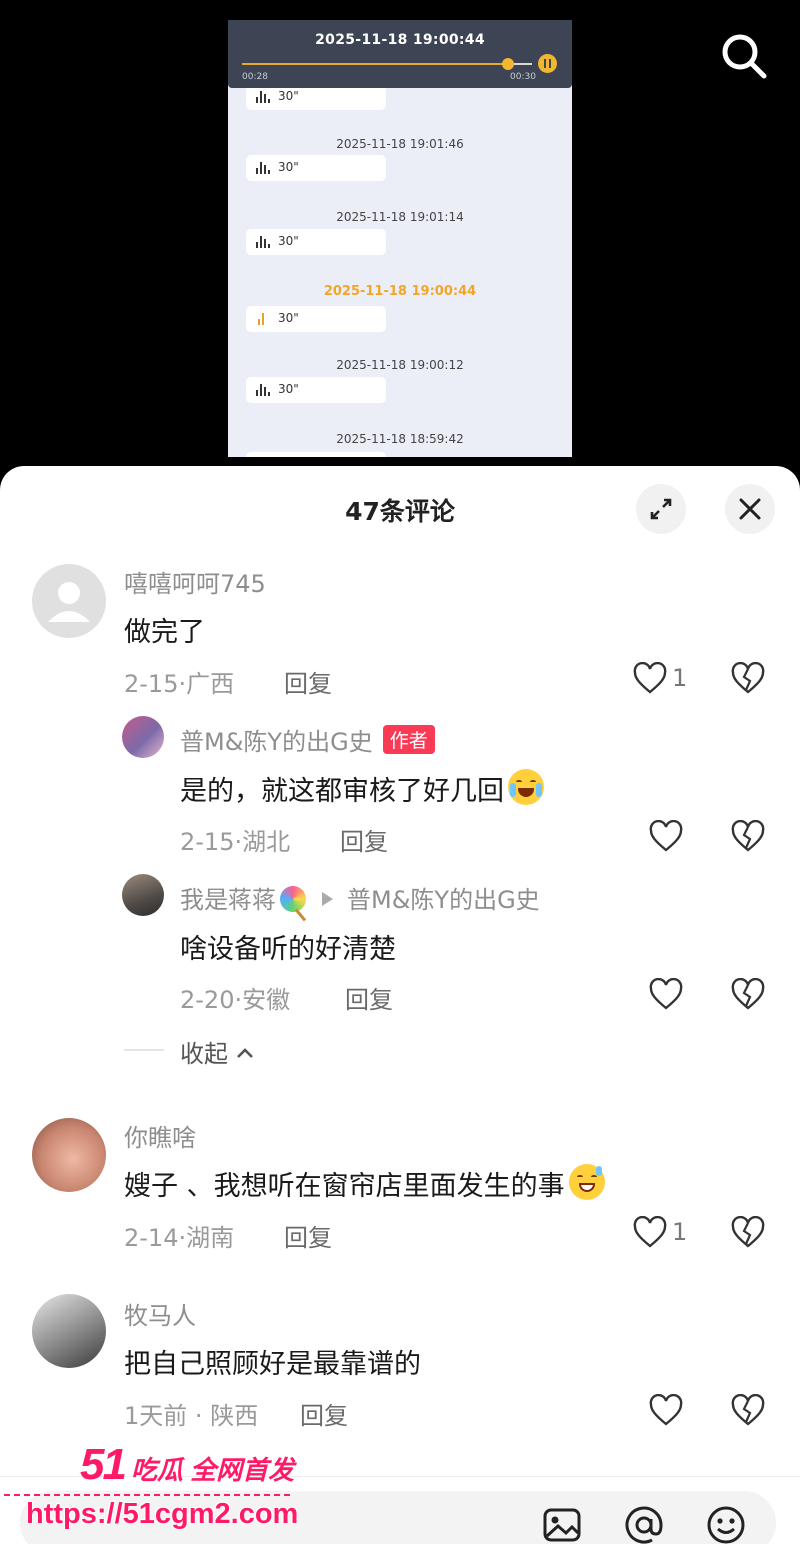 This screenshot has height=1544, width=800. Describe the element at coordinates (235, 842) in the screenshot. I see `comment-meta: 2-15·湖北` at that location.